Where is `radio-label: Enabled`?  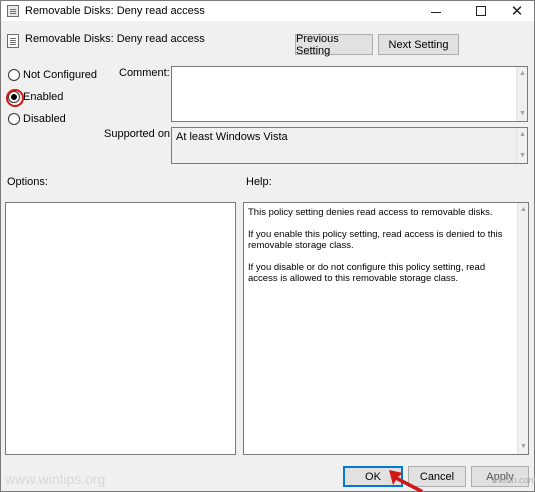 radio-label: Enabled is located at coordinates (43, 97).